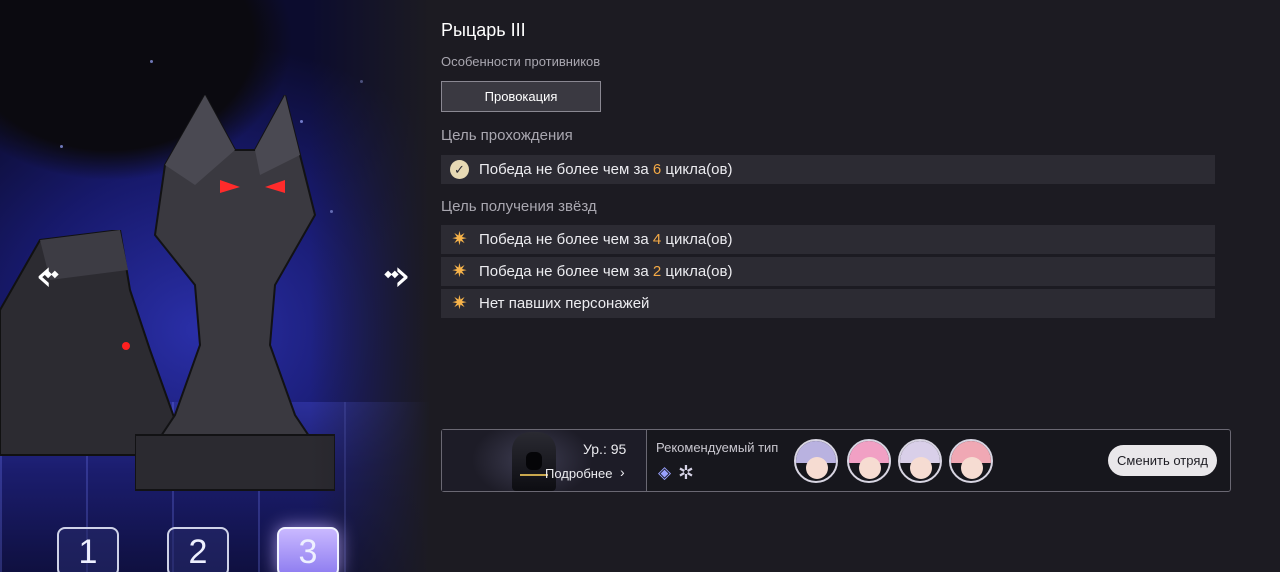 This screenshot has width=1280, height=572. Describe the element at coordinates (88, 549) in the screenshot. I see `stage-button-1: 1` at that location.